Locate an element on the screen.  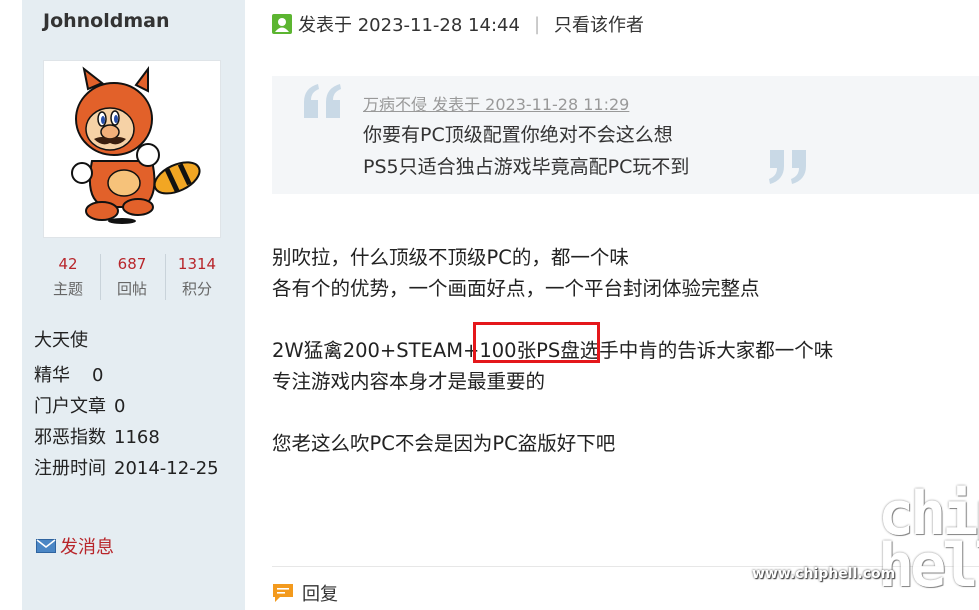
reply-icon is located at coordinates (283, 593).